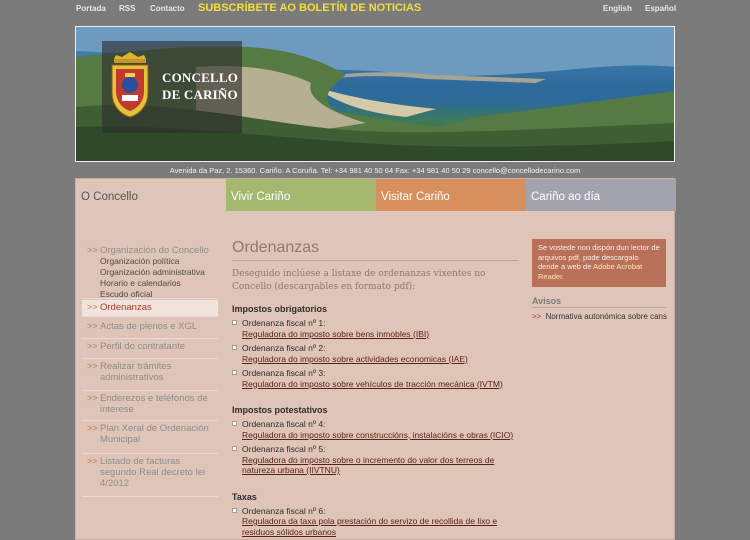 Image resolution: width=750 pixels, height=540 pixels. Describe the element at coordinates (91, 8) in the screenshot. I see `nav-portada-link: Portada` at that location.